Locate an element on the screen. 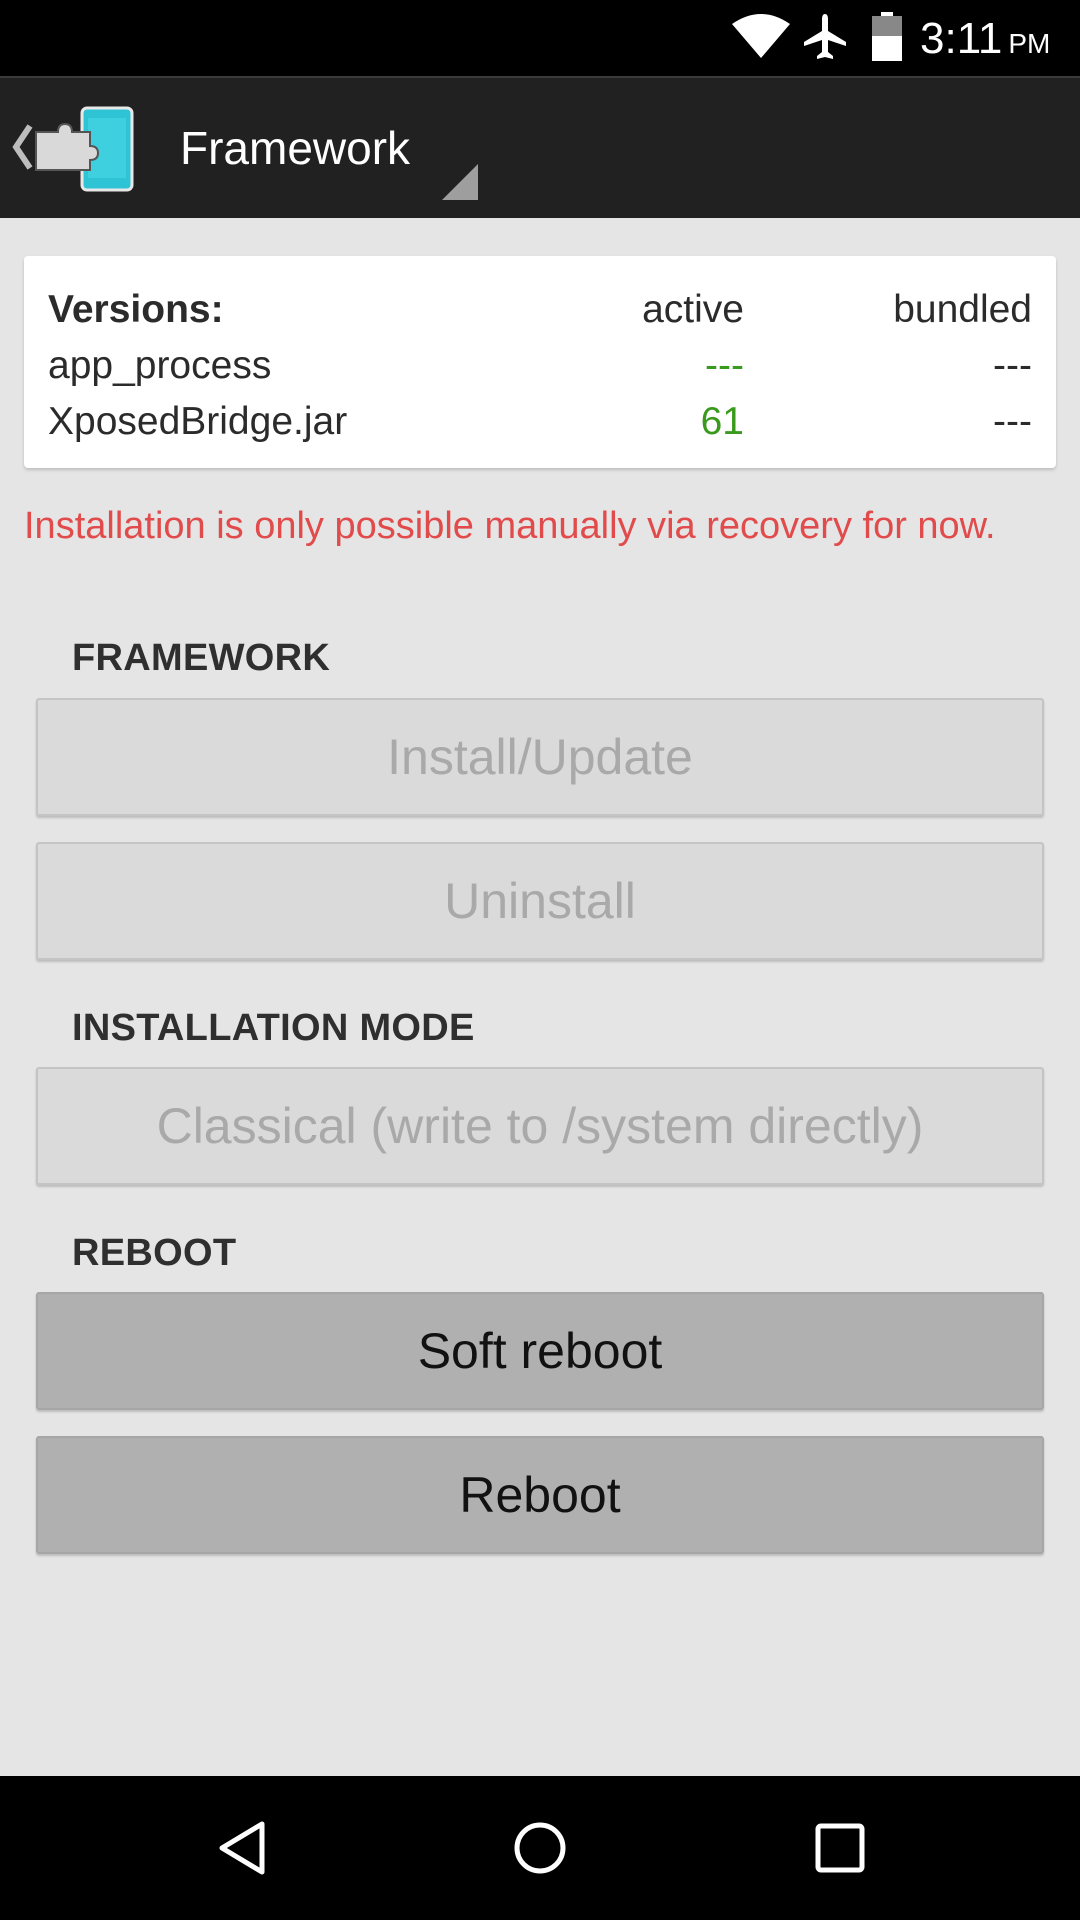 This screenshot has height=1920, width=1080. active-column-header: active is located at coordinates (693, 309).